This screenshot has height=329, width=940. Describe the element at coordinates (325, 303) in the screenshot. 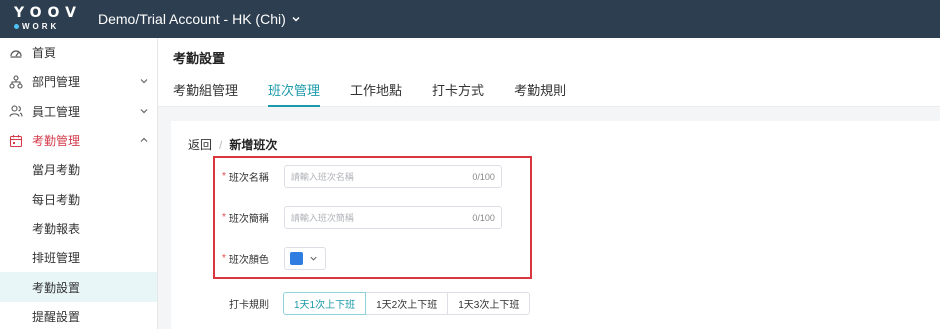

I see `punch-rule-option-1: 1天1次上下班` at that location.